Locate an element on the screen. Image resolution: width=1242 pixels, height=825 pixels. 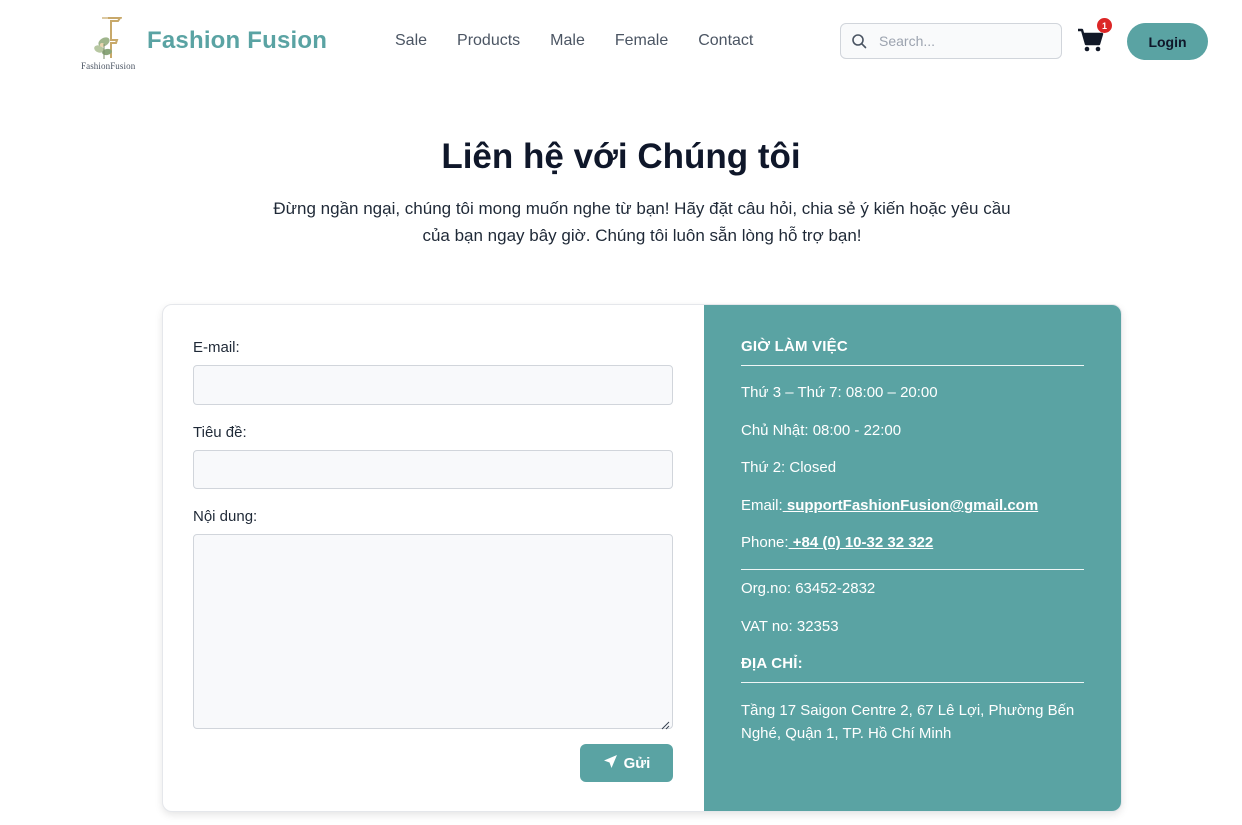
cart-count-badge: 1 is located at coordinates (1104, 25).